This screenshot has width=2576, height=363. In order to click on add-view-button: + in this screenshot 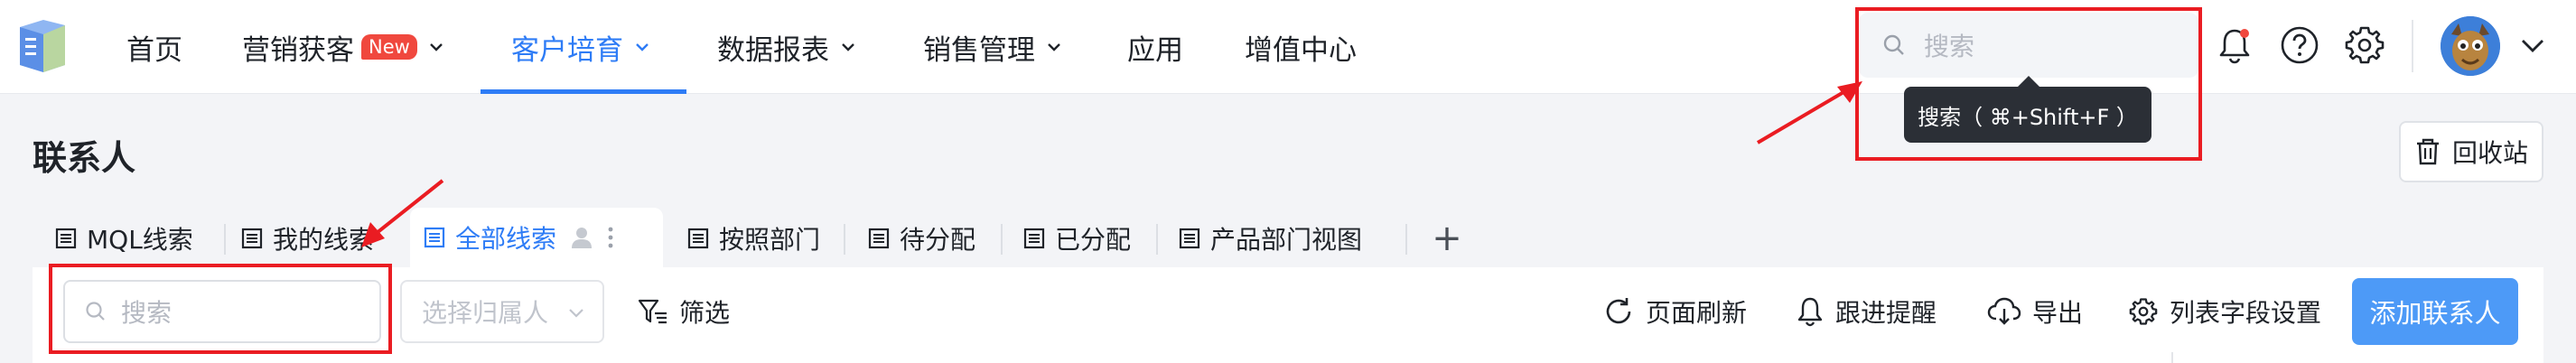, I will do `click(1447, 239)`.